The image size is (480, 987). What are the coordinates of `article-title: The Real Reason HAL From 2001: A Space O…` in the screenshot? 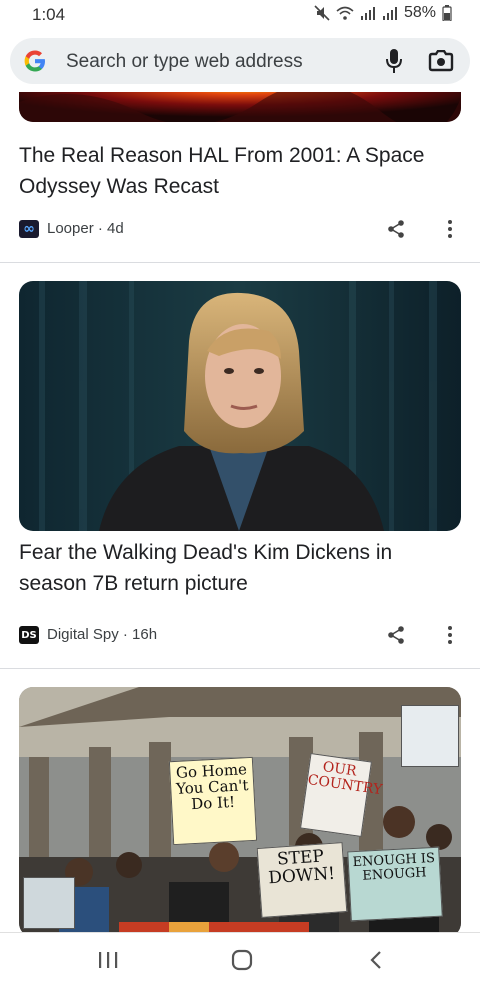 It's located at (239, 171).